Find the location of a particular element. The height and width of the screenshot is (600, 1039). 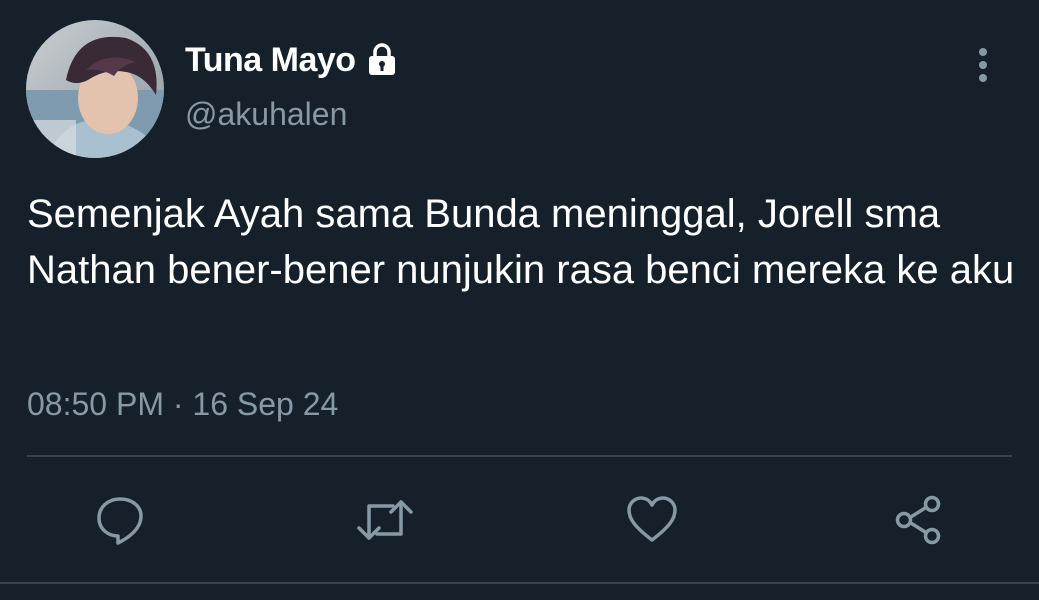

name-row: Tuna Mayo is located at coordinates (292, 60).